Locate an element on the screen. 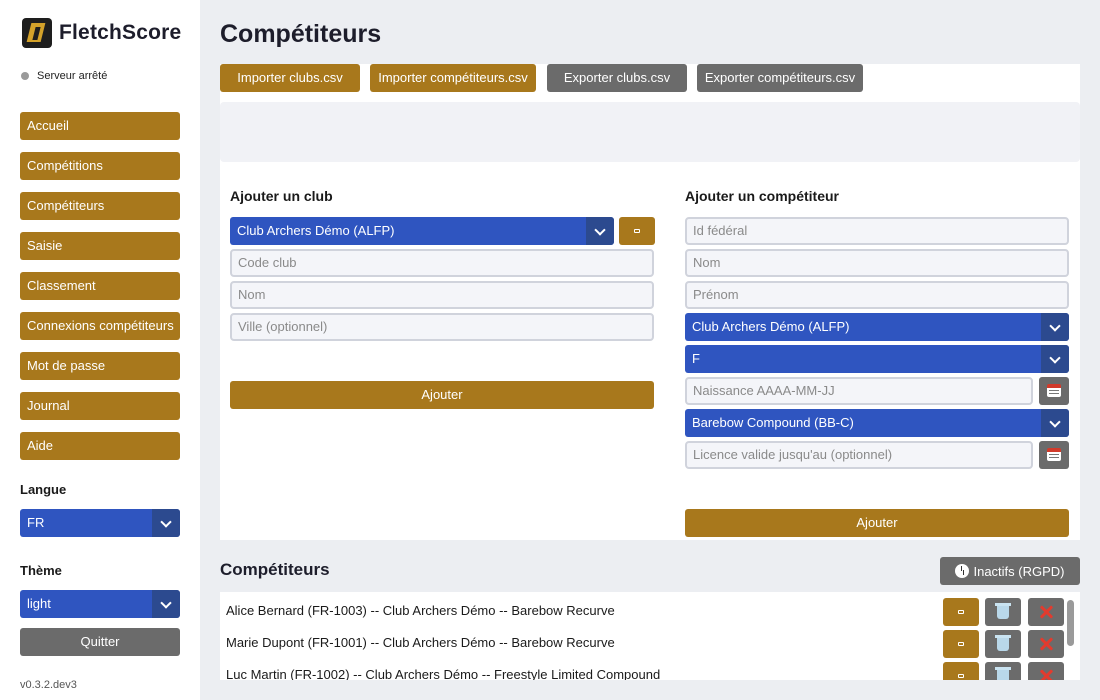 This screenshot has height=700, width=1100. competitor-club-value: Club Archers Démo (ALFP) is located at coordinates (771, 326).